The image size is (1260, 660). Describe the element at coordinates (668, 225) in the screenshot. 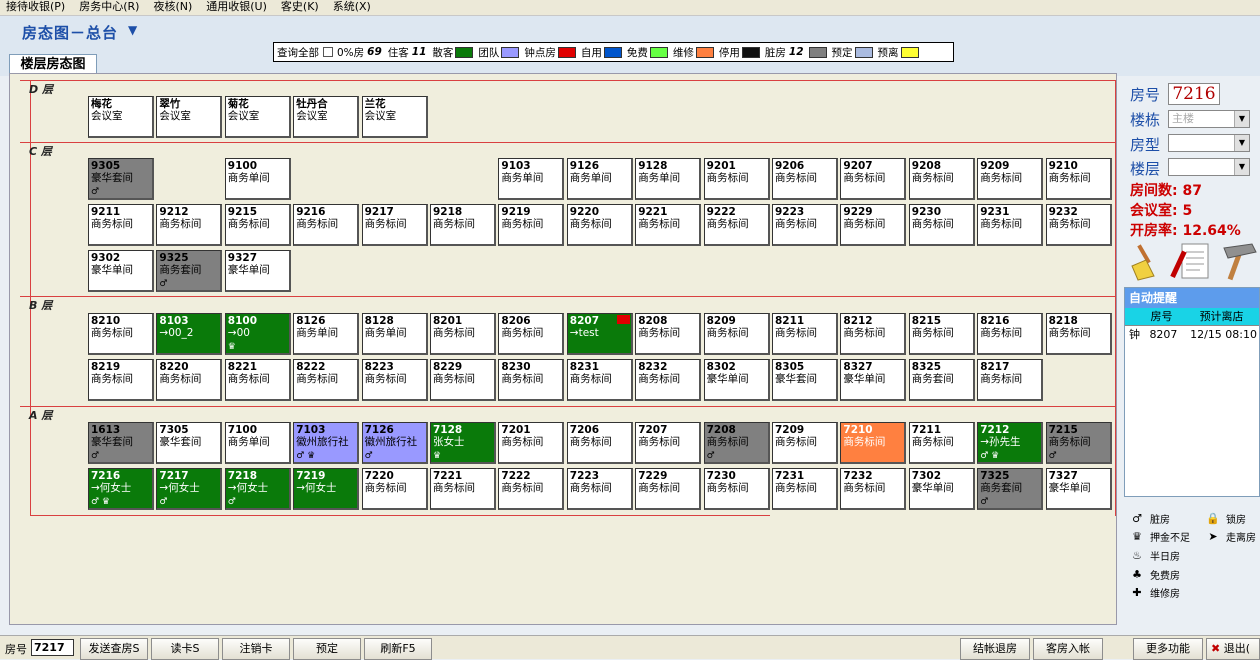

I see `room-card: 9221 商务标间` at that location.